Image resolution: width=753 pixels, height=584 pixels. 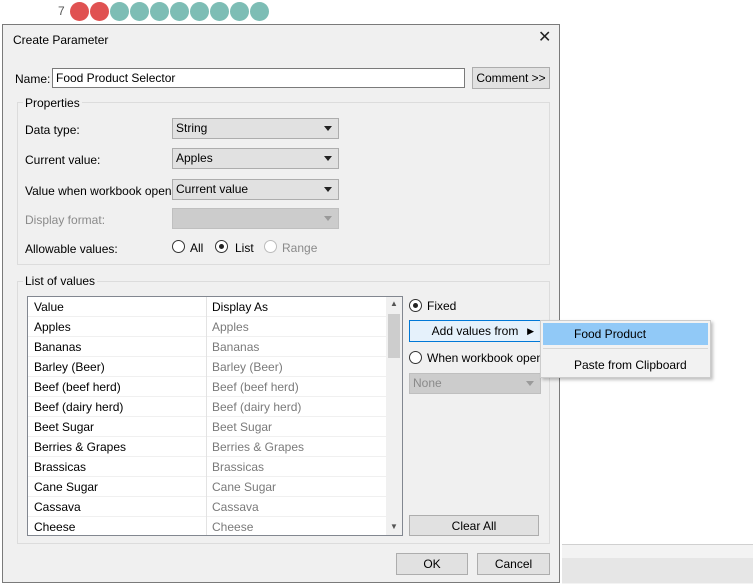 What do you see at coordinates (63, 160) in the screenshot?
I see `current-value-label: Current value:` at bounding box center [63, 160].